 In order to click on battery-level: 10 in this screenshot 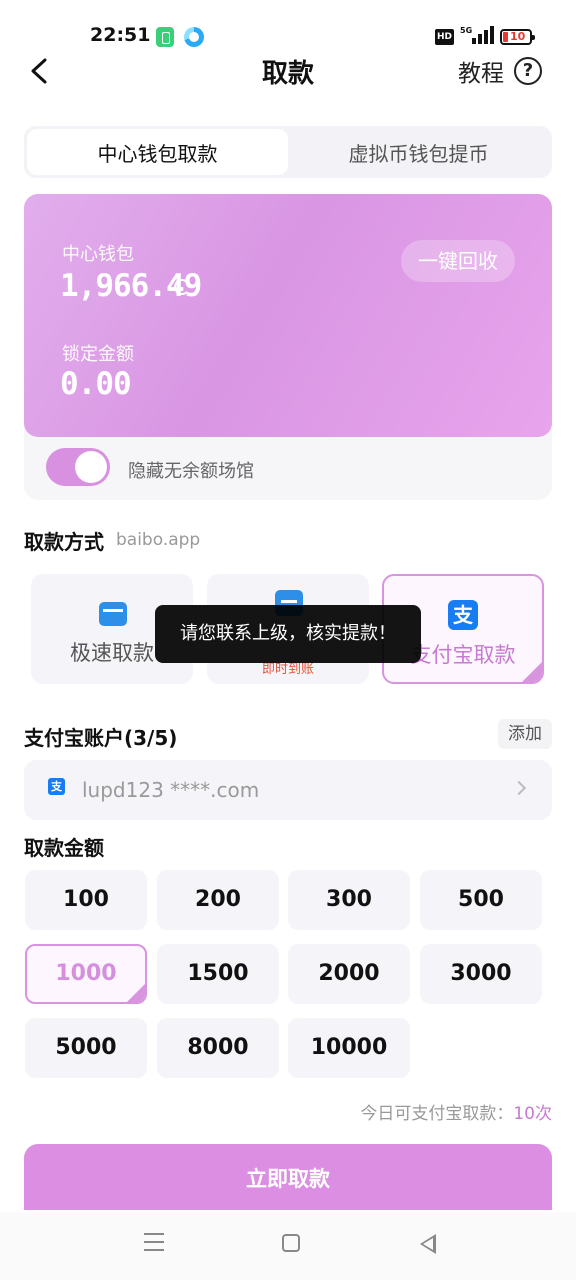, I will do `click(518, 36)`.